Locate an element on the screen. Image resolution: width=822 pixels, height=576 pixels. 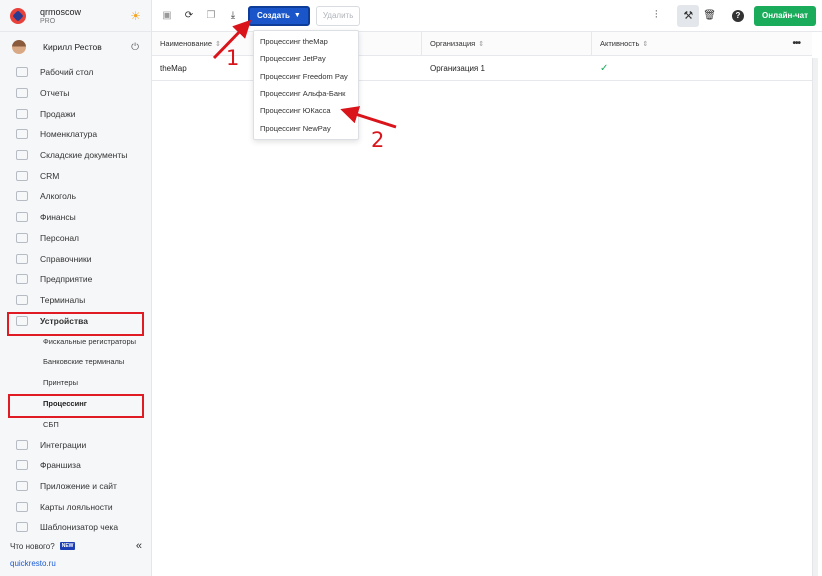
annotation-arrows is located at coordinates (304, 74).